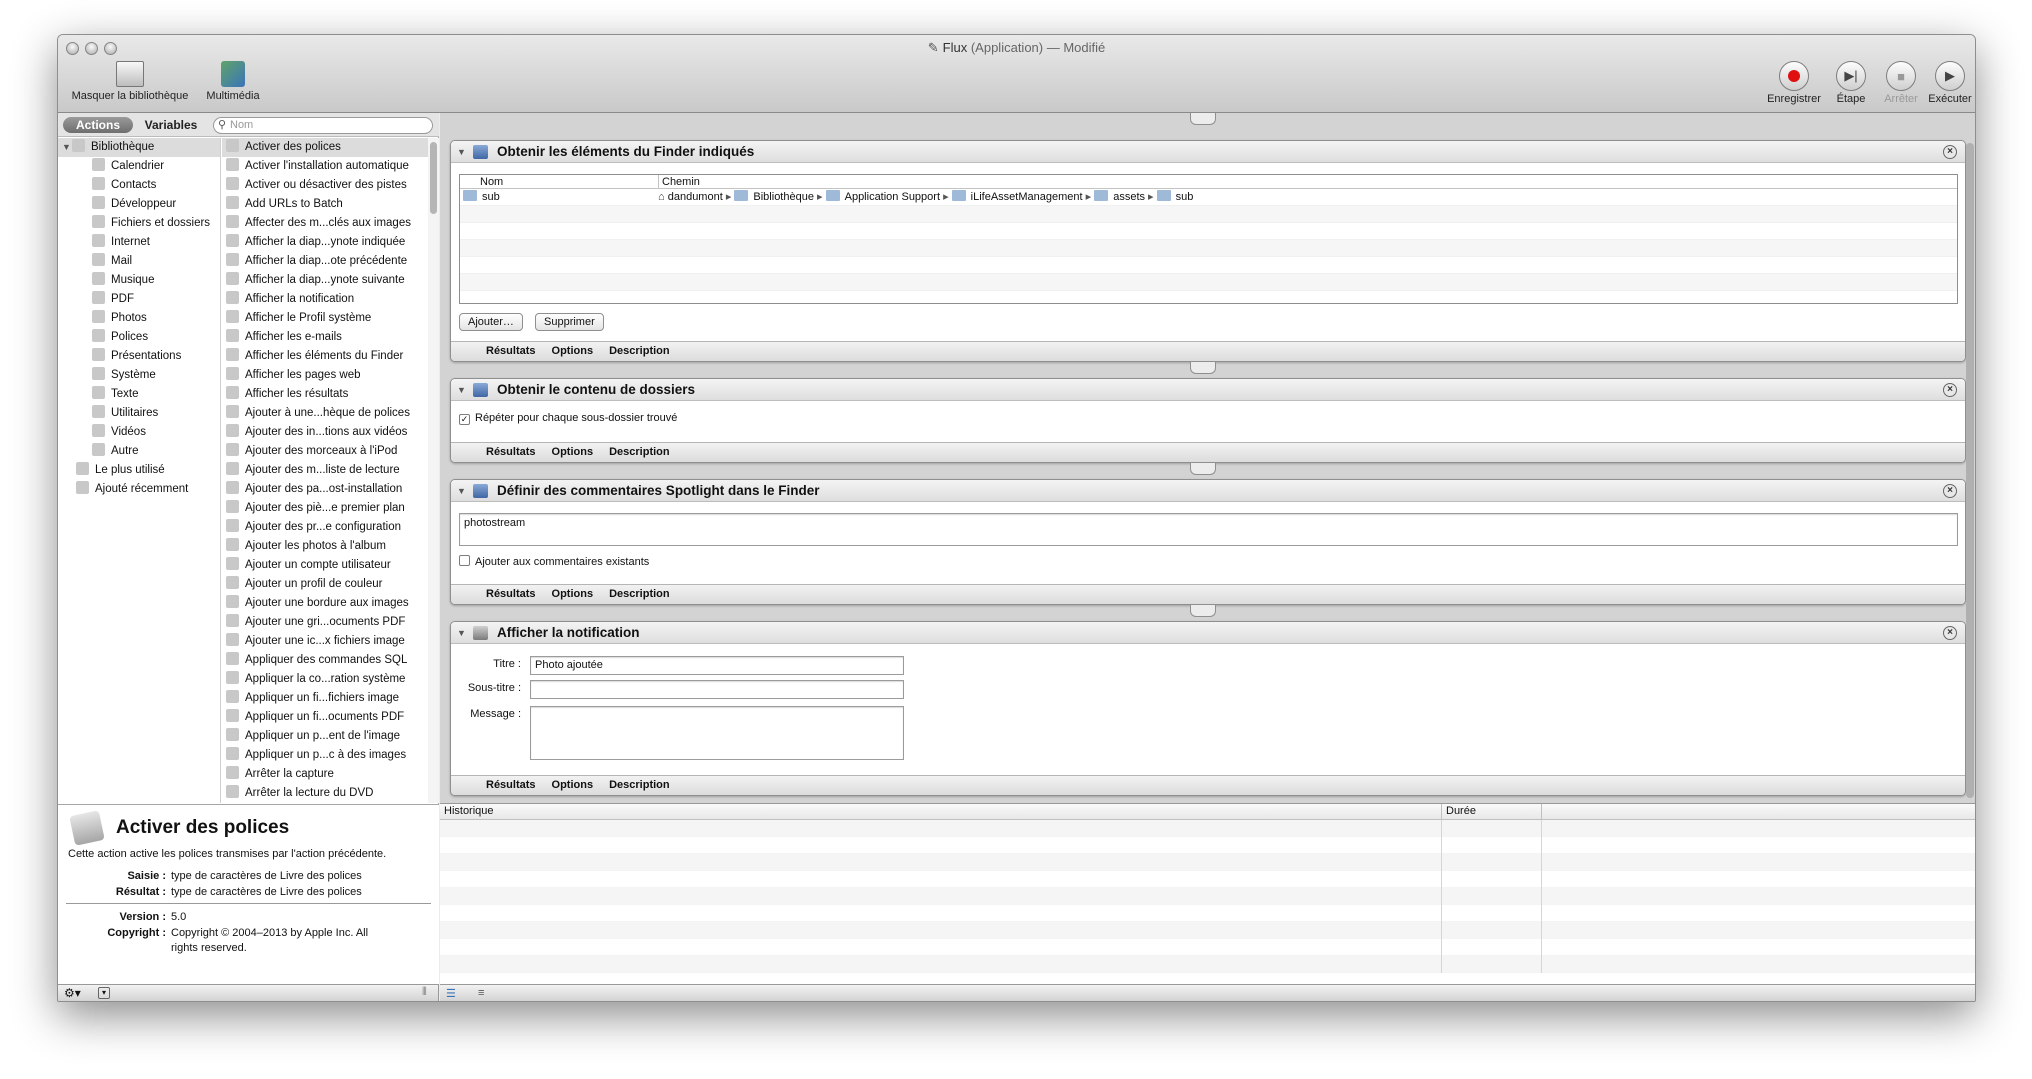 This screenshot has height=1079, width=2032. I want to click on stop-button: ■ Arrêter, so click(1901, 83).